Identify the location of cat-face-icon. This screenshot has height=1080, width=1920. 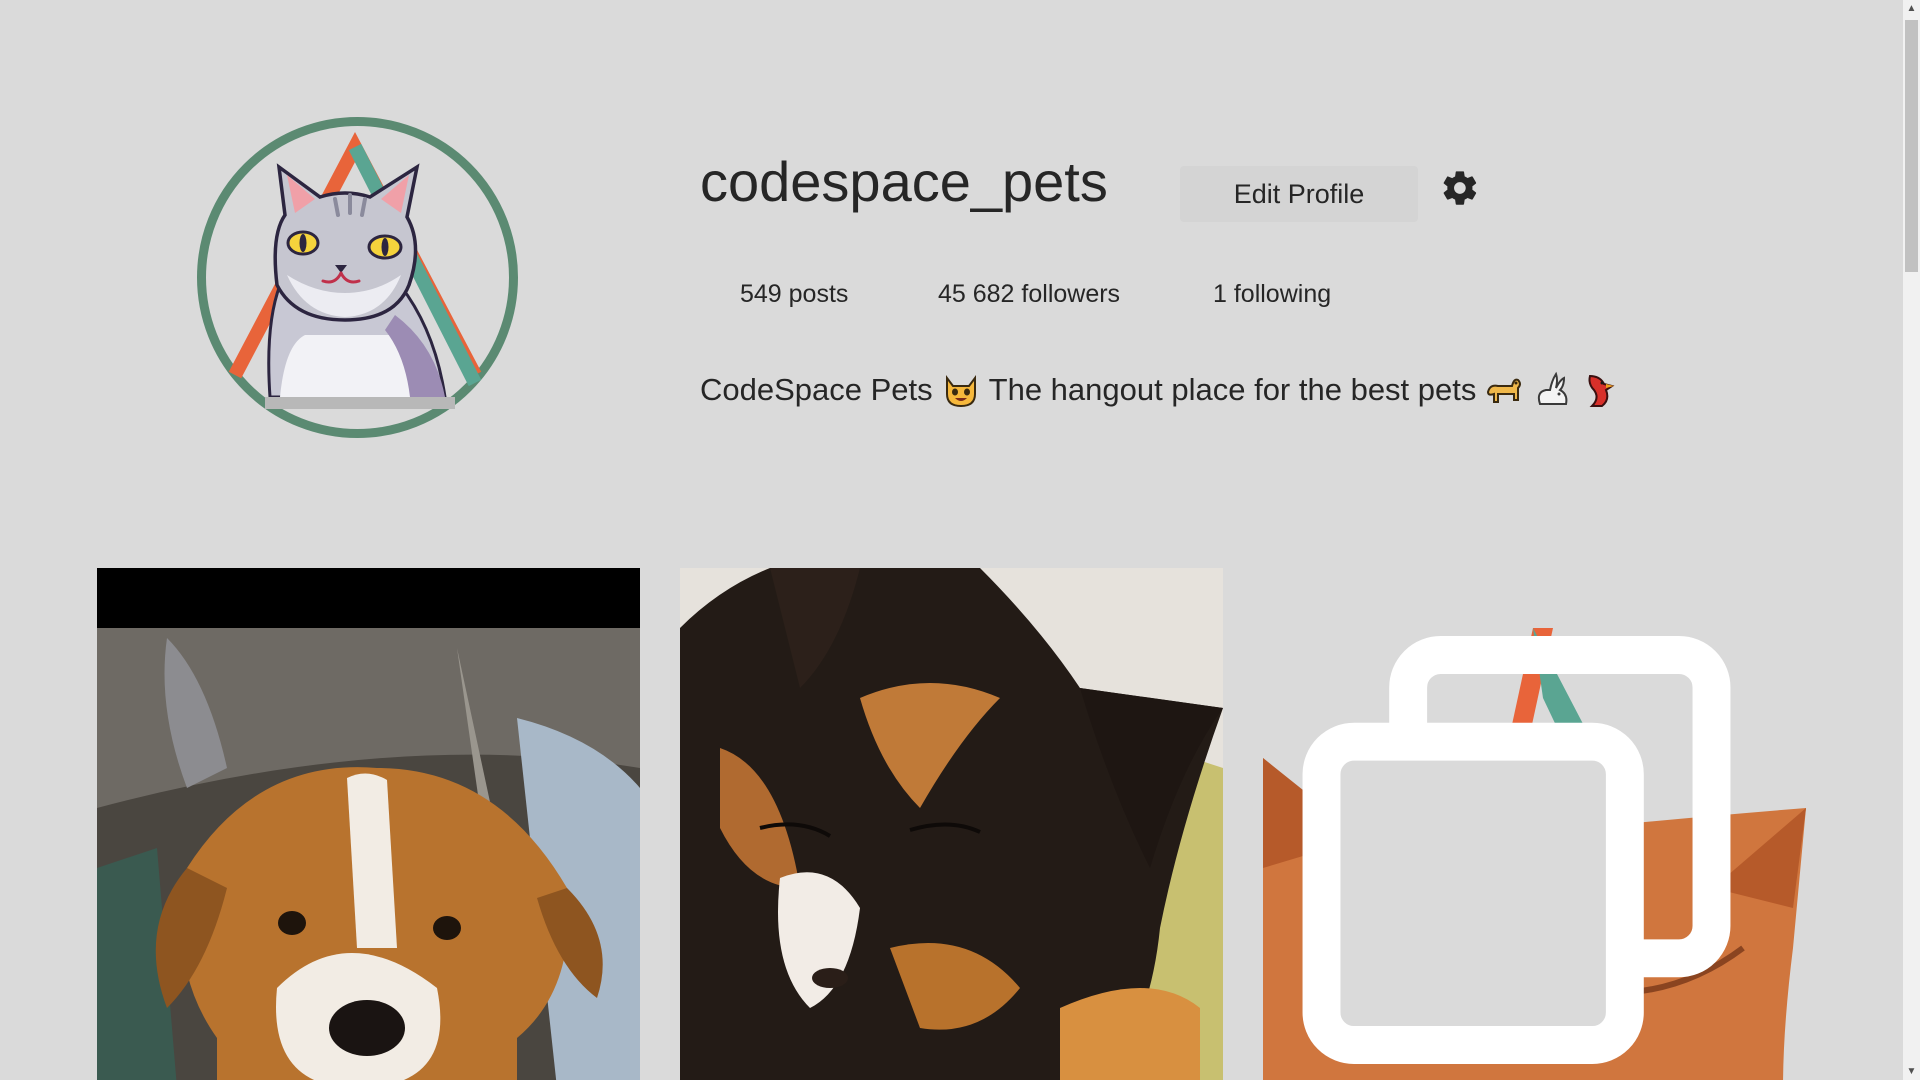
(961, 390).